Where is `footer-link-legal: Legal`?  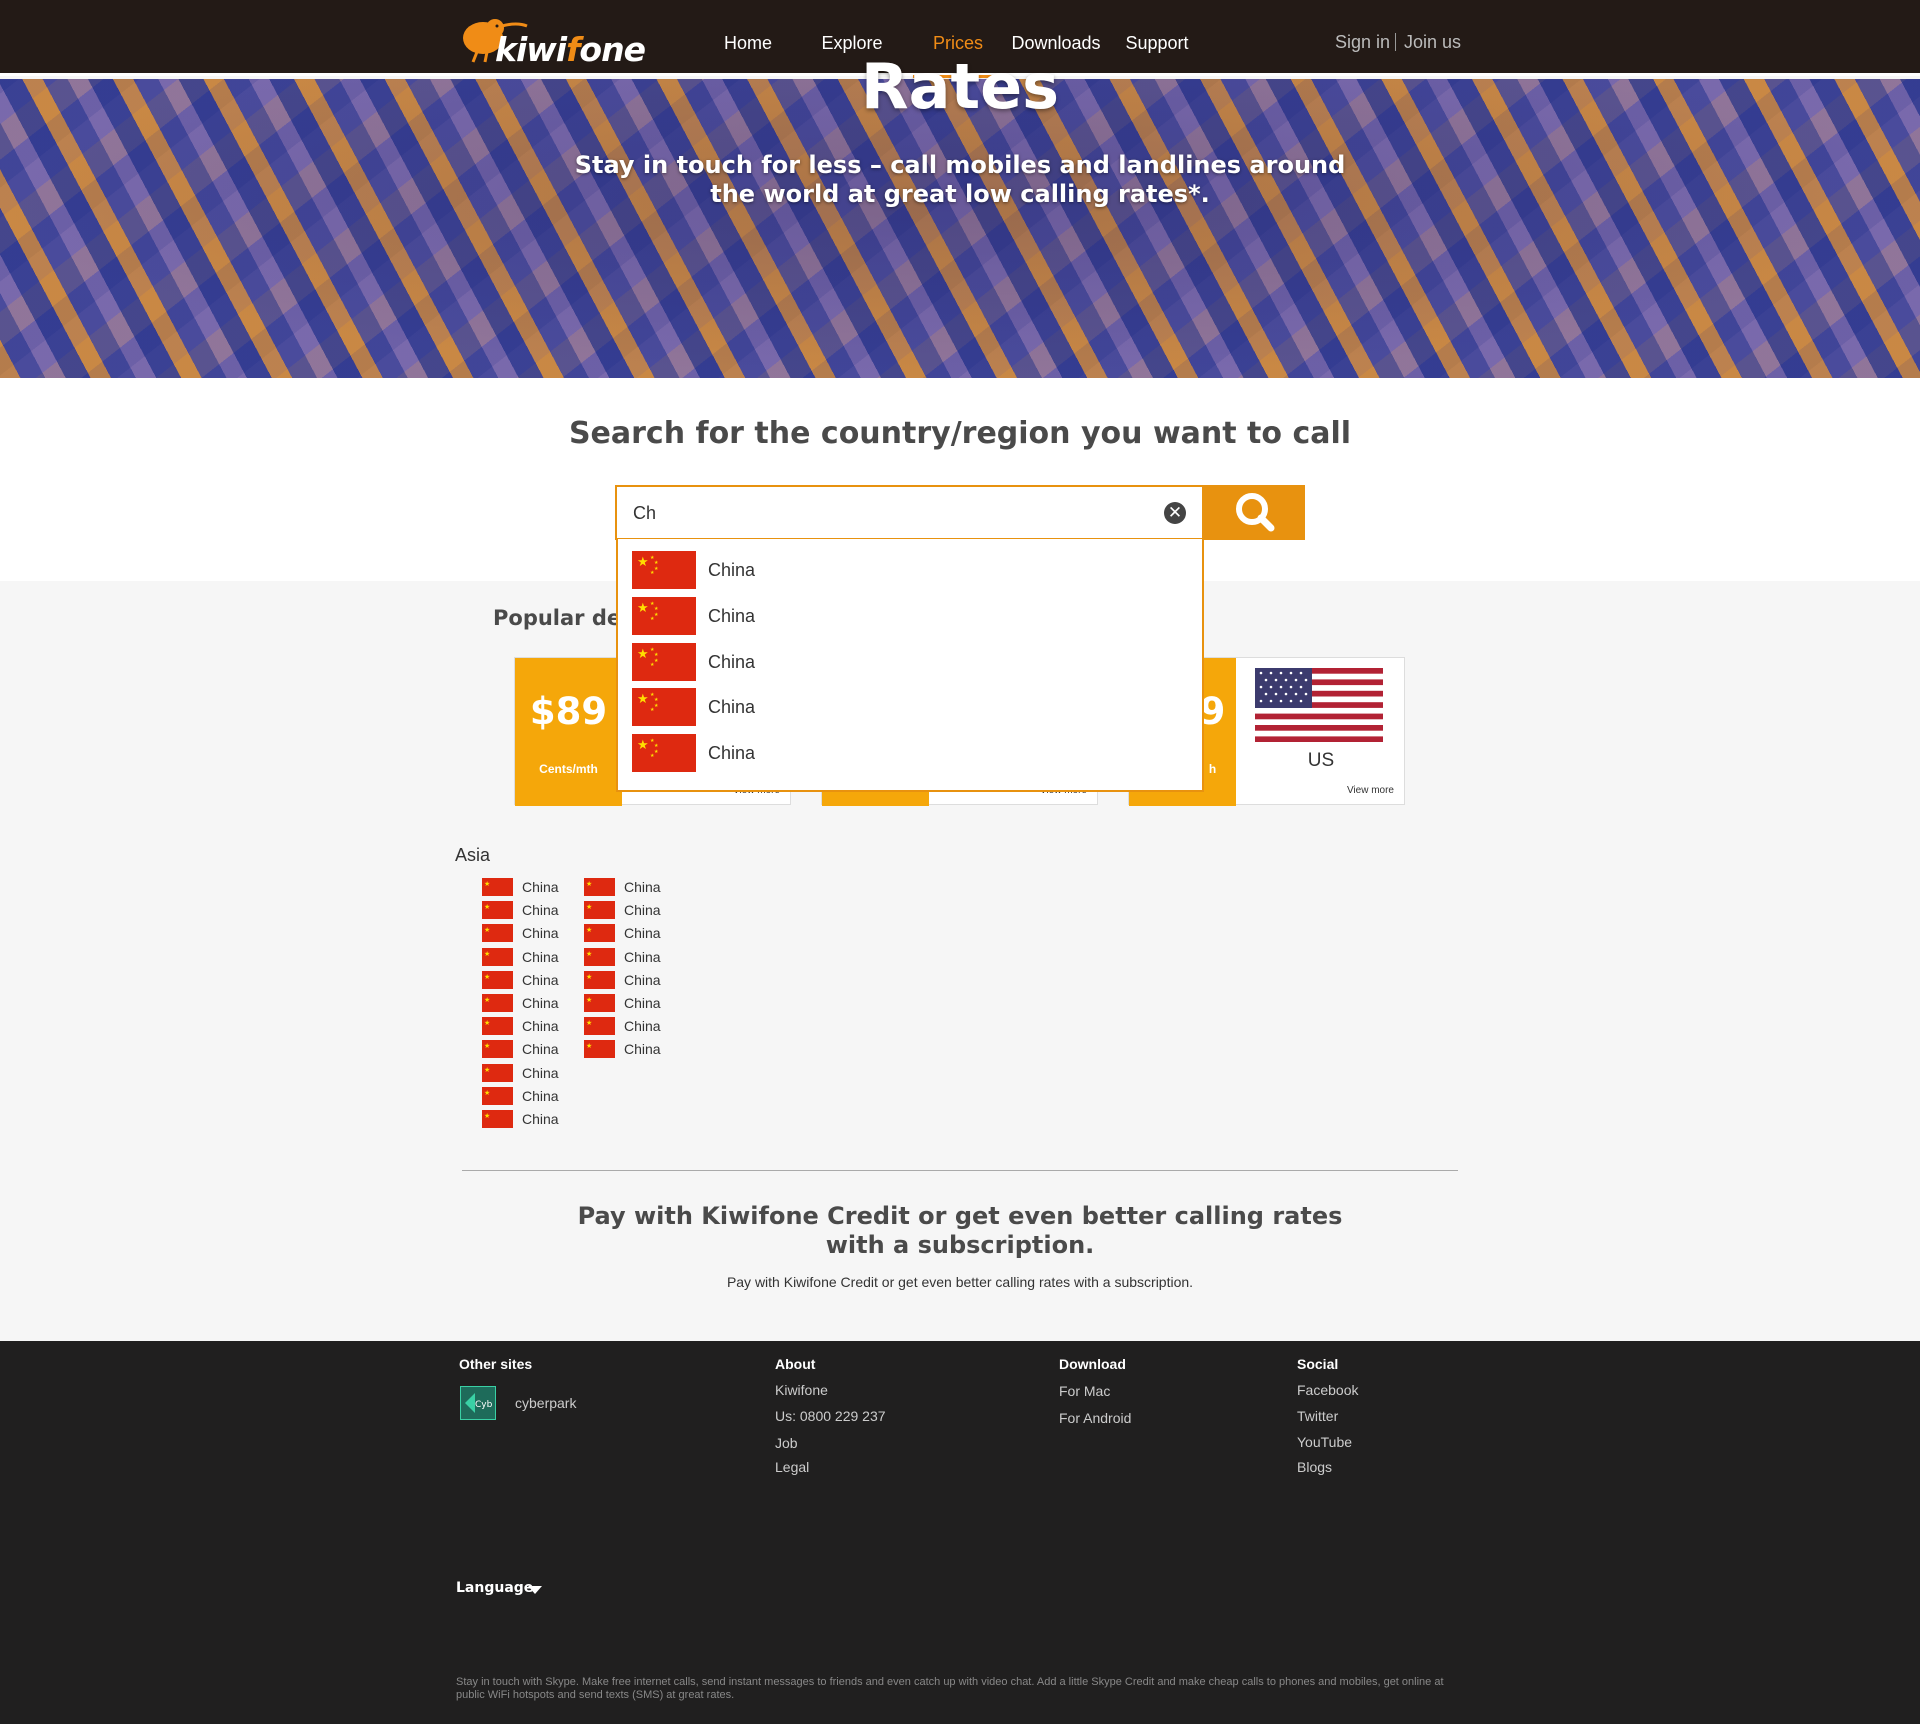
footer-link-legal: Legal is located at coordinates (792, 1467).